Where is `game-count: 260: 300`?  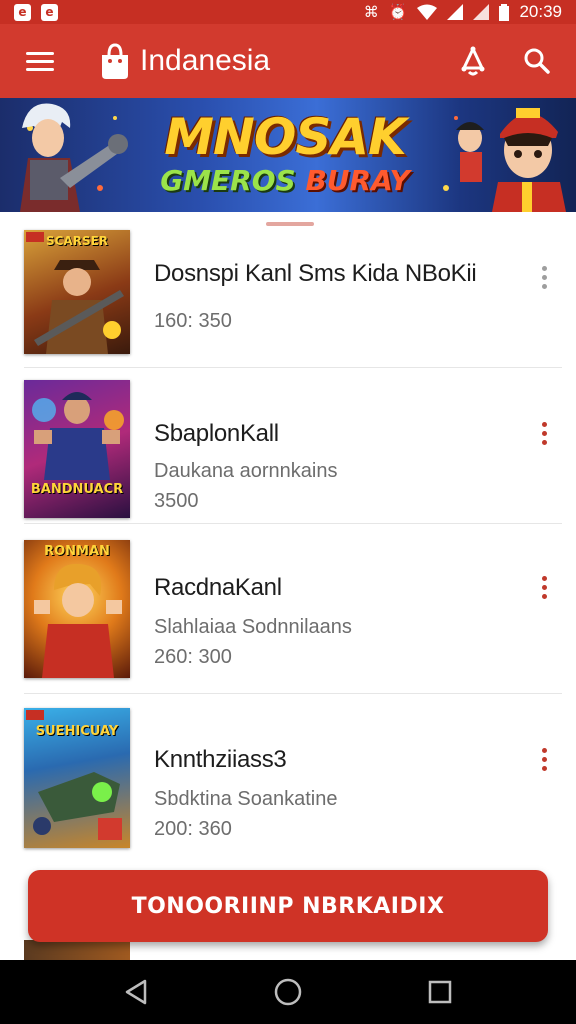
game-count: 260: 300 is located at coordinates (193, 657).